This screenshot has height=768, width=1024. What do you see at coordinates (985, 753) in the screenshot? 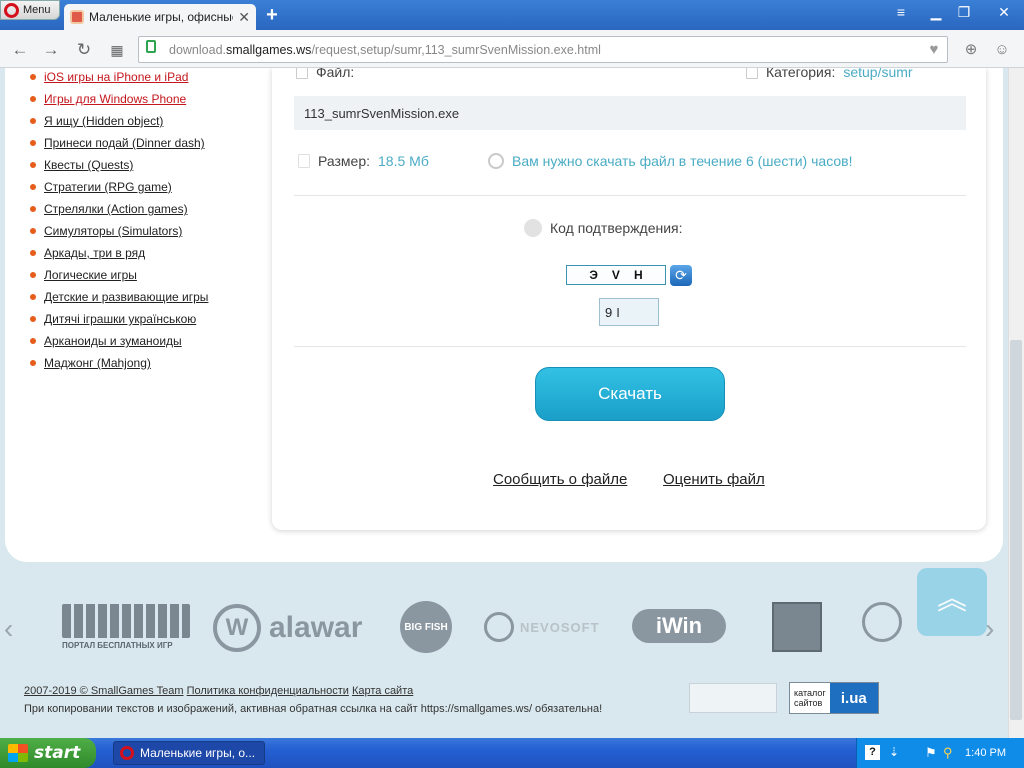
I see `clock: 1:40 PM` at bounding box center [985, 753].